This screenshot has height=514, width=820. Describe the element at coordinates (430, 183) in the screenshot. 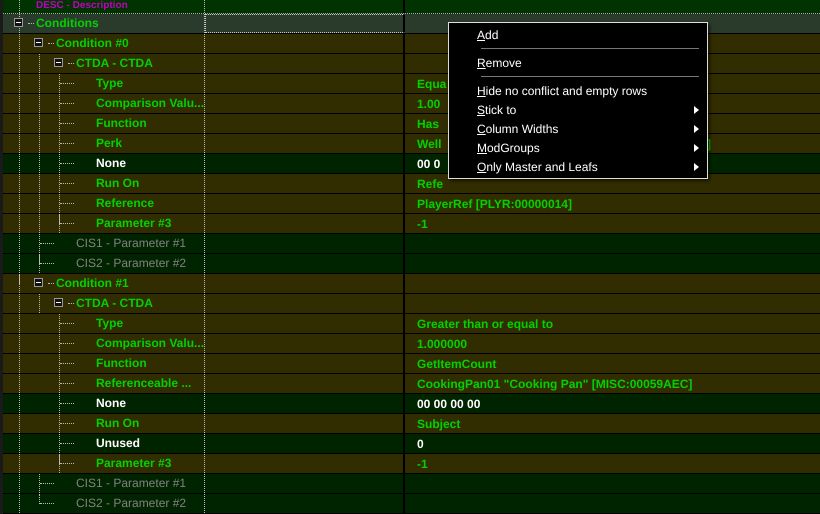

I see `field-value: Refe` at that location.